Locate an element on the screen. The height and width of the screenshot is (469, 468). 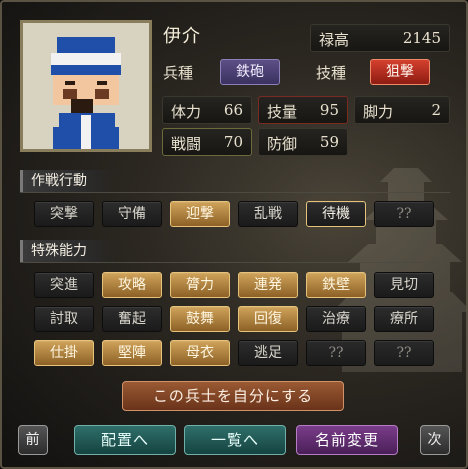
ability-button-learned: 回復 is located at coordinates (268, 319).